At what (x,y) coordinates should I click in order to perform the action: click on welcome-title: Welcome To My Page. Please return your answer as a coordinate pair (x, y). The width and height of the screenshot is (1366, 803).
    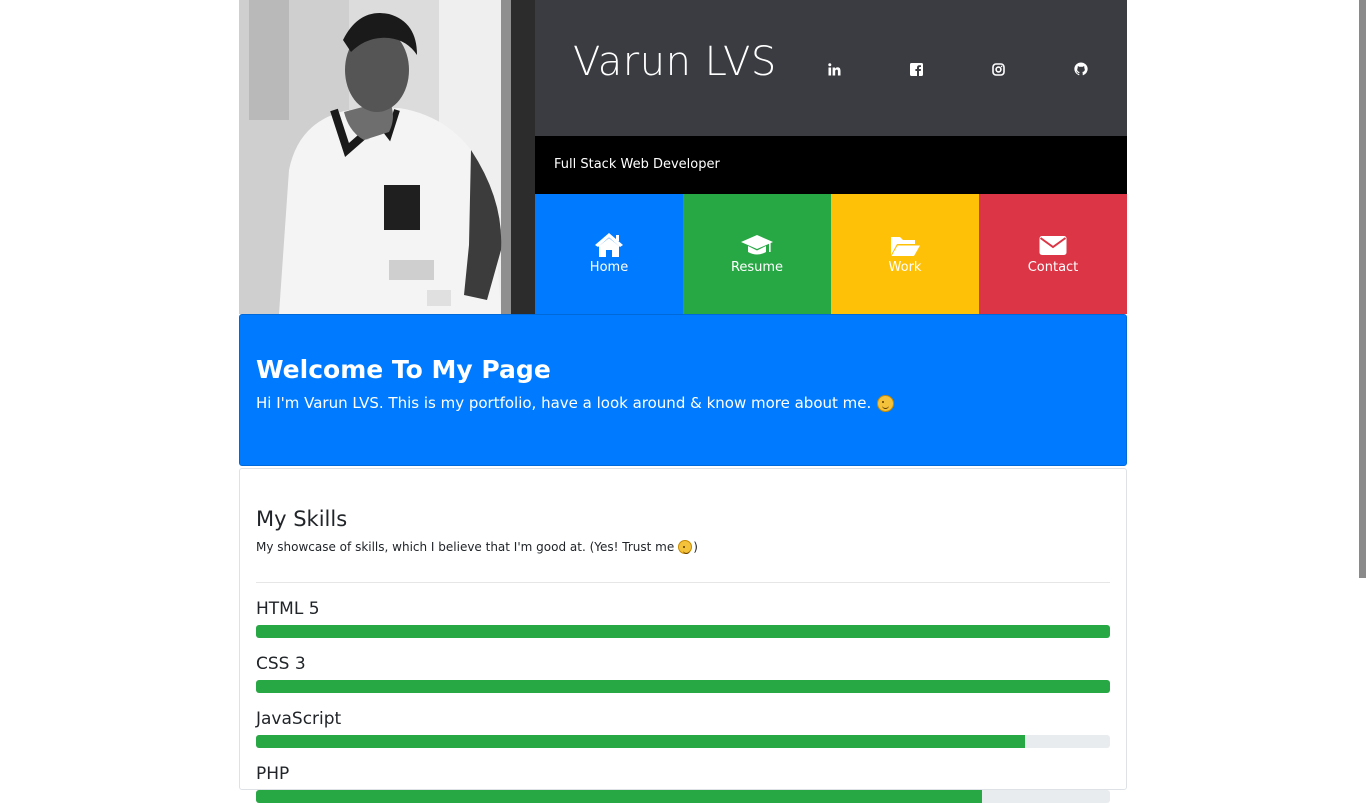
    Looking at the image, I should click on (403, 369).